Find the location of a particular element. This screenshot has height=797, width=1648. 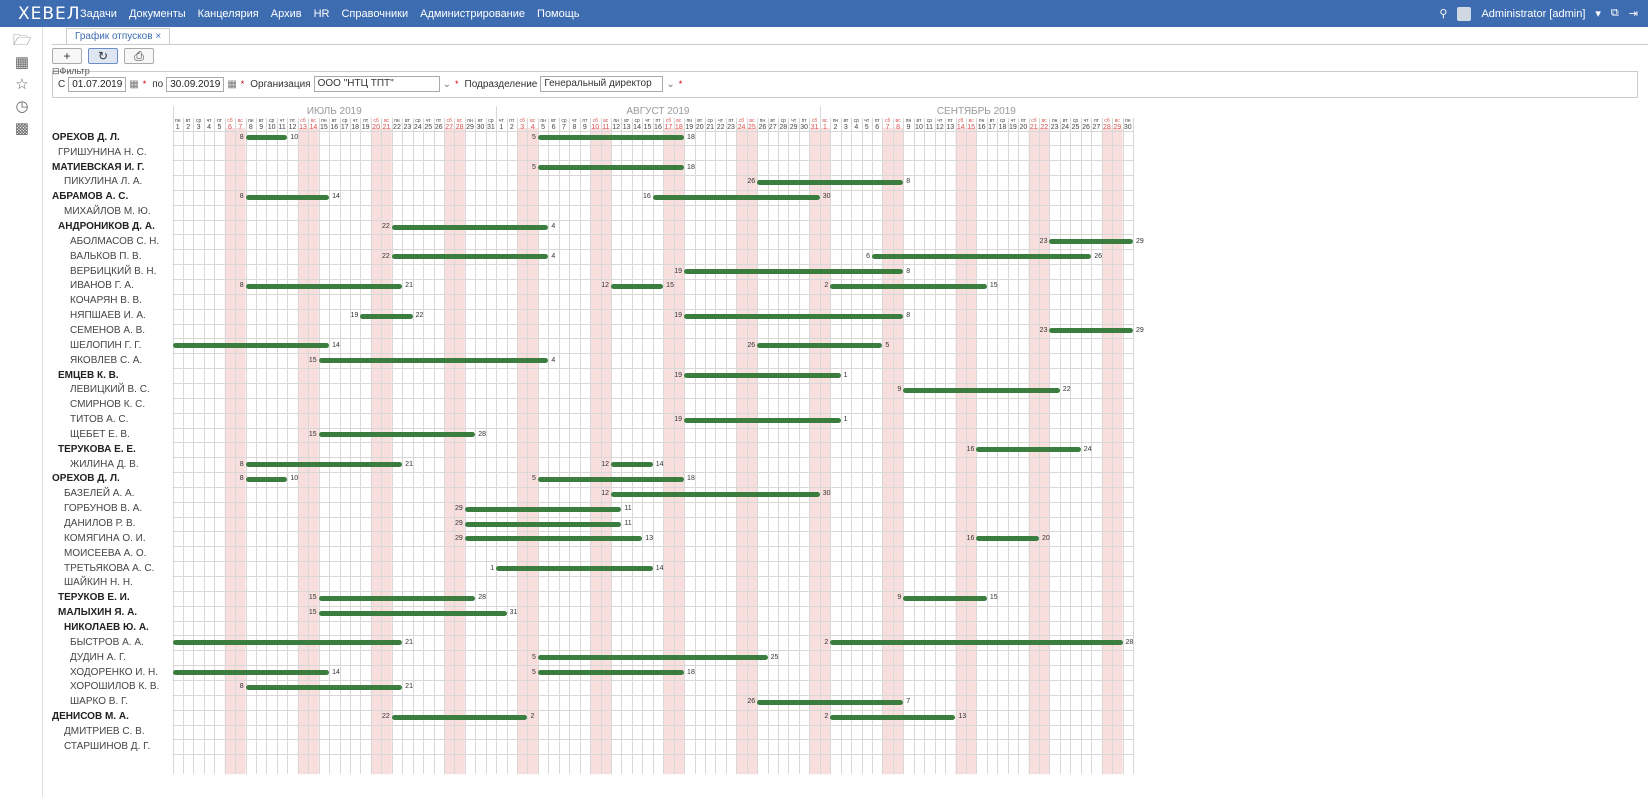

vacation-start-label: 8 is located at coordinates (241, 687).